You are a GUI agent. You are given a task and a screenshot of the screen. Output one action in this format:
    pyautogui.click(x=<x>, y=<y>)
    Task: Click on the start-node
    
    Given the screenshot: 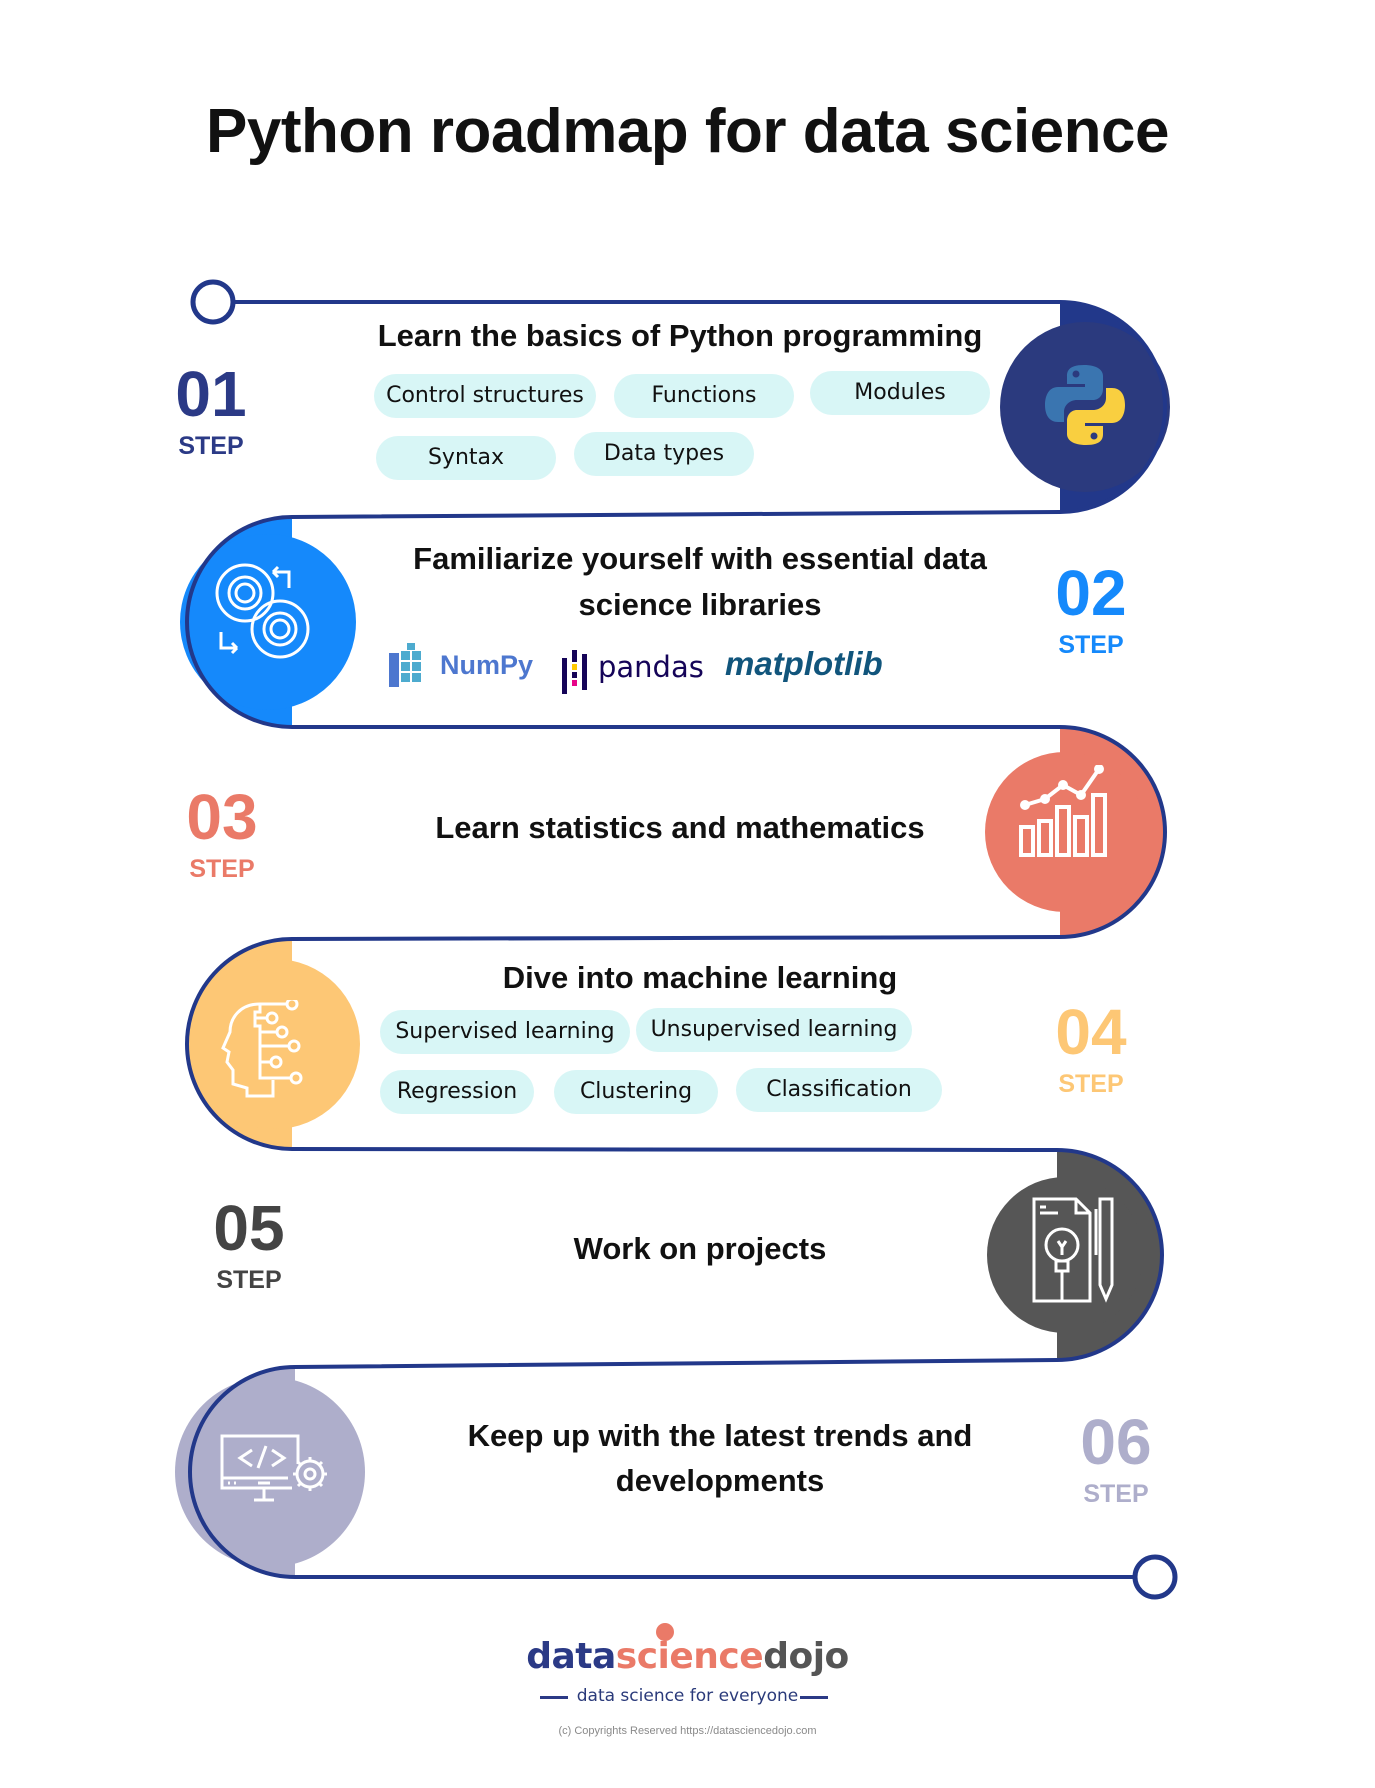 What is the action you would take?
    pyautogui.click(x=213, y=302)
    